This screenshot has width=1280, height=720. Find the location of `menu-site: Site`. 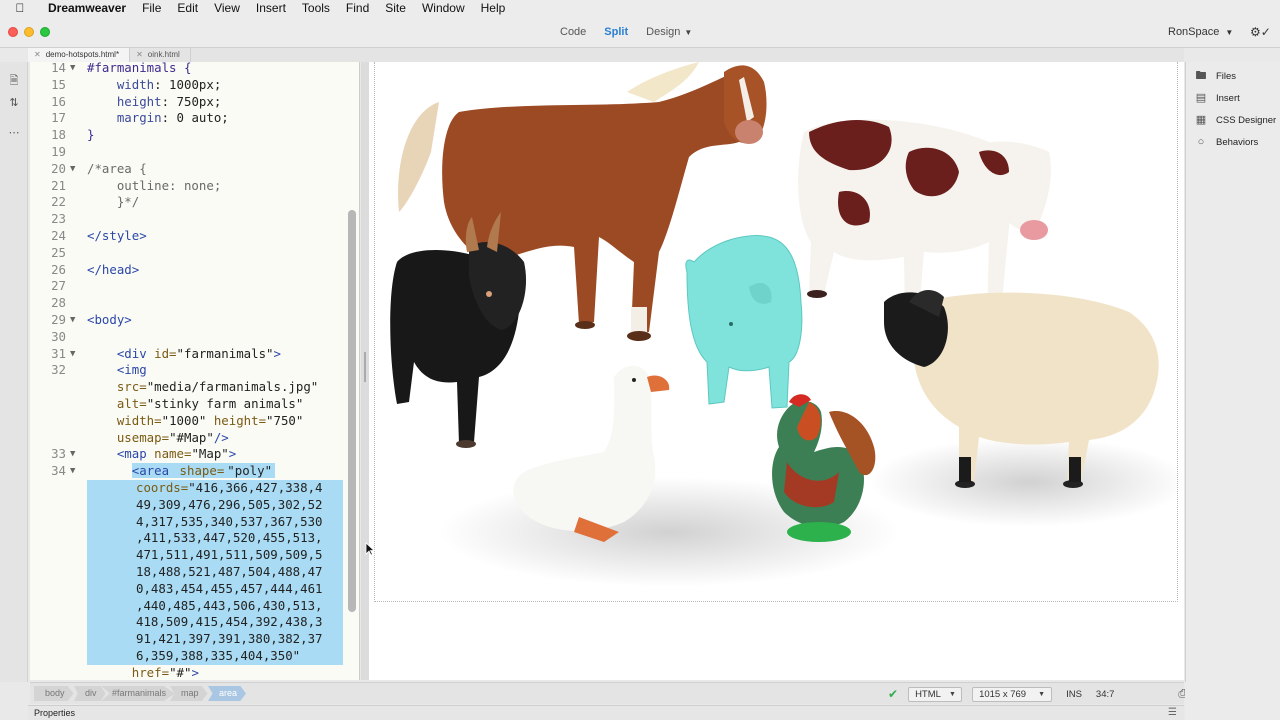

menu-site: Site is located at coordinates (395, 8).